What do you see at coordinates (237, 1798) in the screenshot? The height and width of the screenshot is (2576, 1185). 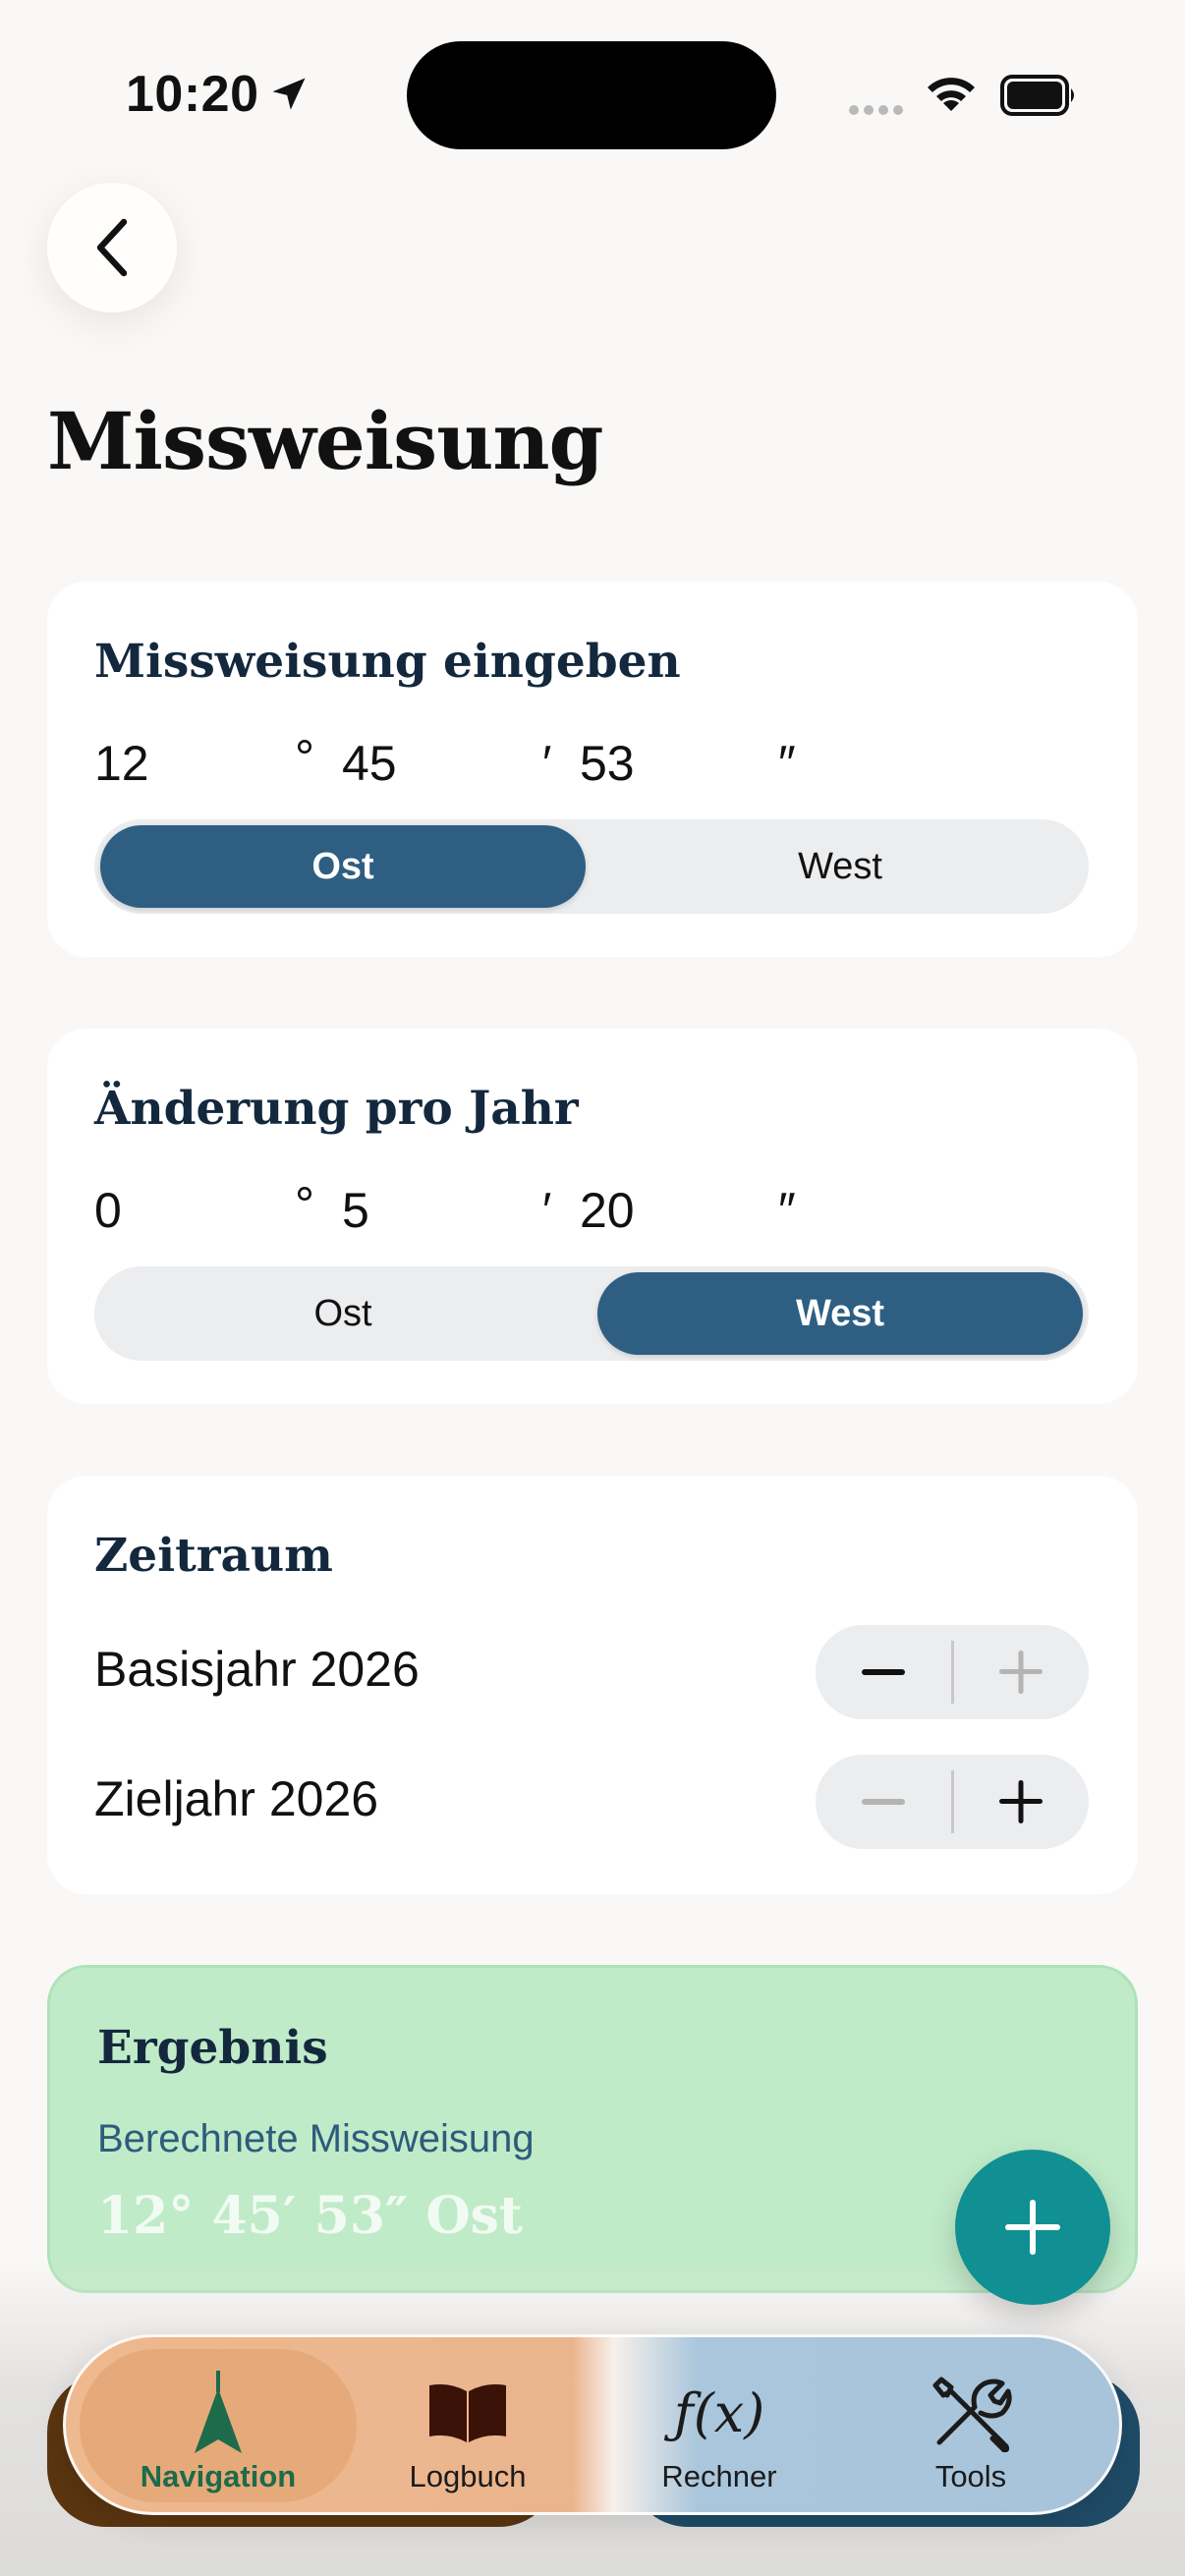 I see `target-year-label: Zieljahr 2026` at bounding box center [237, 1798].